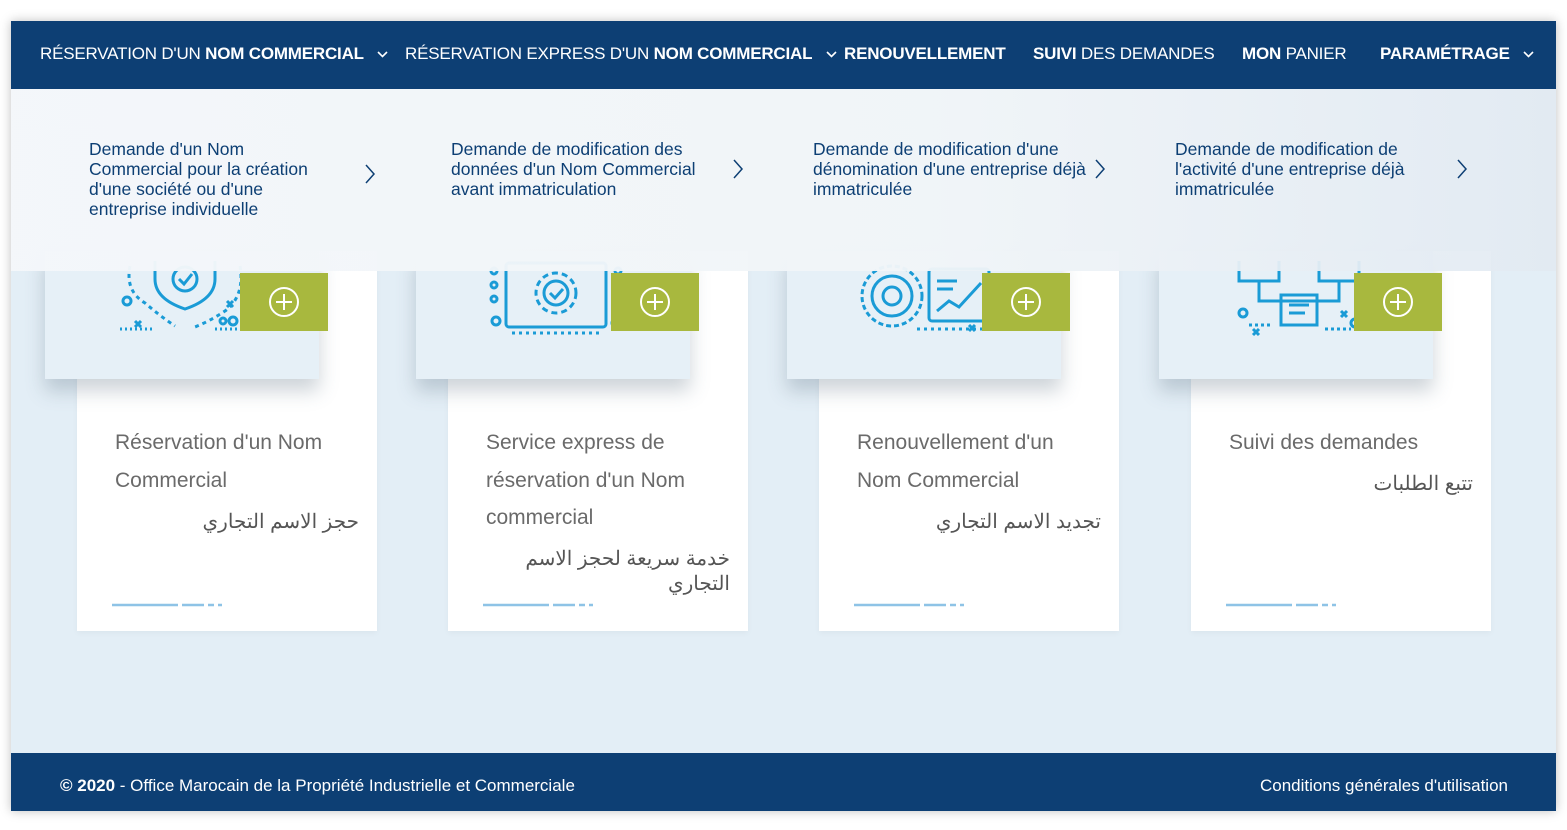 The width and height of the screenshot is (1567, 830). I want to click on card-title: Réservation d'un Nom Commercial, so click(219, 461).